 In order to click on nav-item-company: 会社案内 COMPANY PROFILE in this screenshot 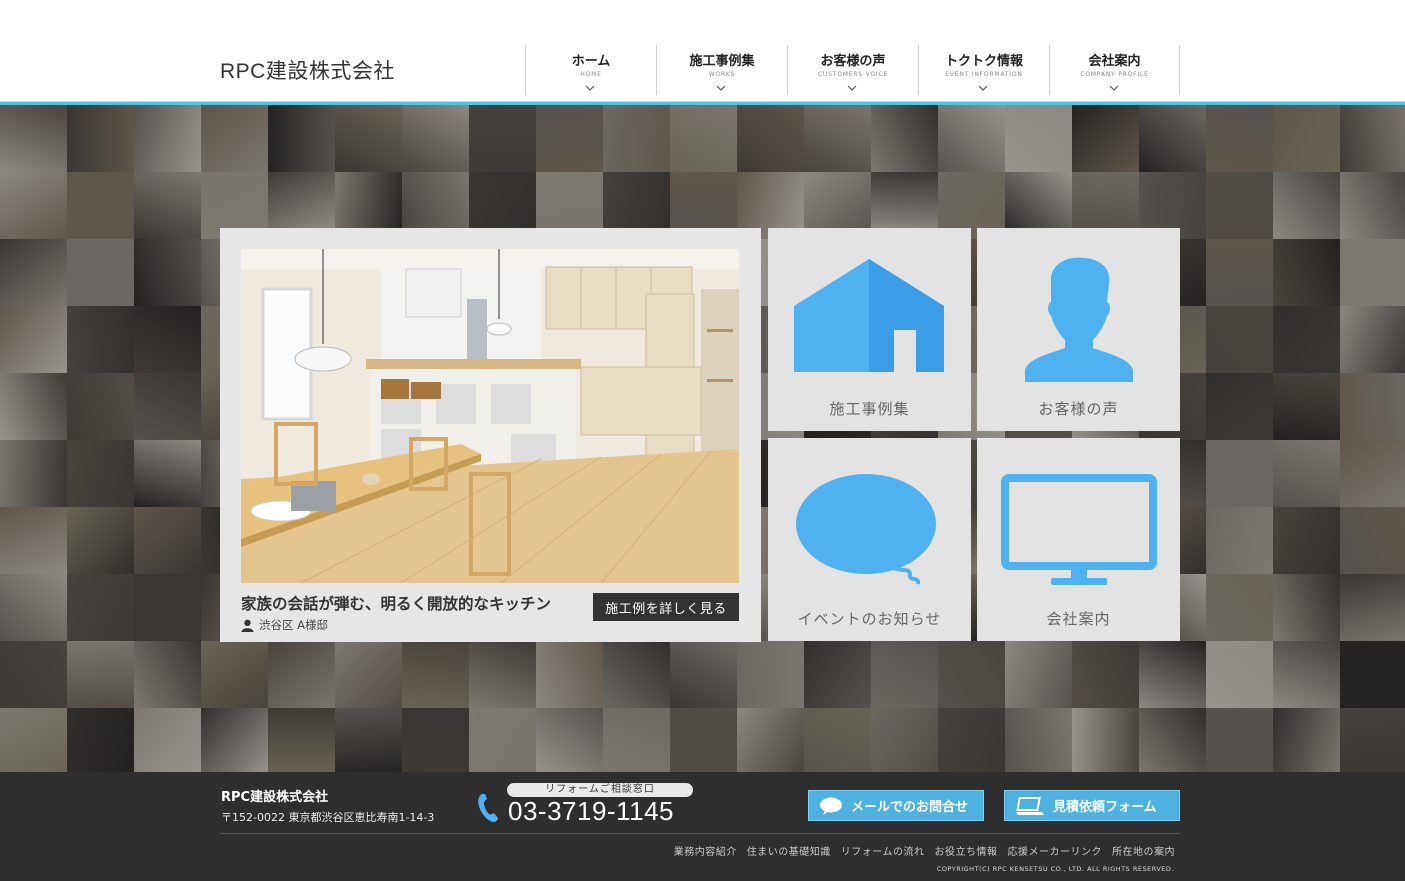, I will do `click(1114, 70)`.